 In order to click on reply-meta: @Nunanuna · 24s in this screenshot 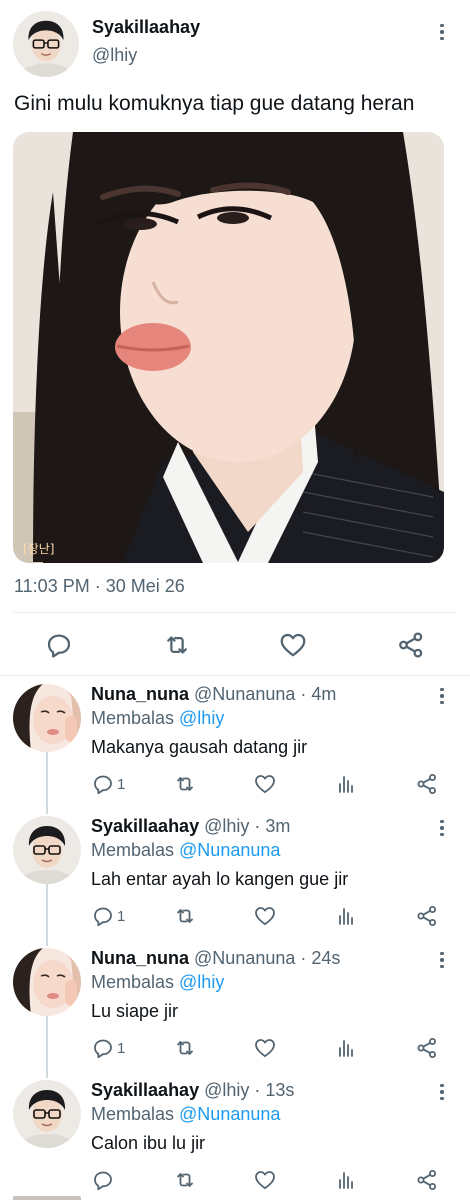, I will do `click(267, 958)`.